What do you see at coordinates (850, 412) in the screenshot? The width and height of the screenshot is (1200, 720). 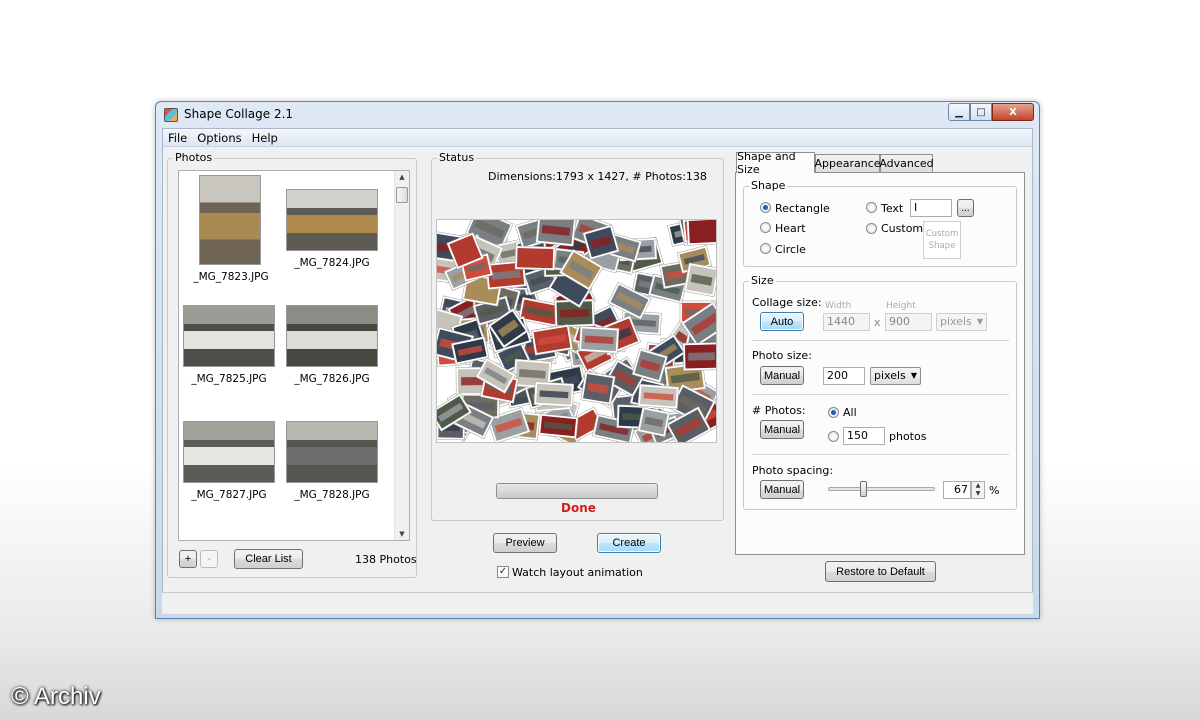 I see `photos-all-label: All` at bounding box center [850, 412].